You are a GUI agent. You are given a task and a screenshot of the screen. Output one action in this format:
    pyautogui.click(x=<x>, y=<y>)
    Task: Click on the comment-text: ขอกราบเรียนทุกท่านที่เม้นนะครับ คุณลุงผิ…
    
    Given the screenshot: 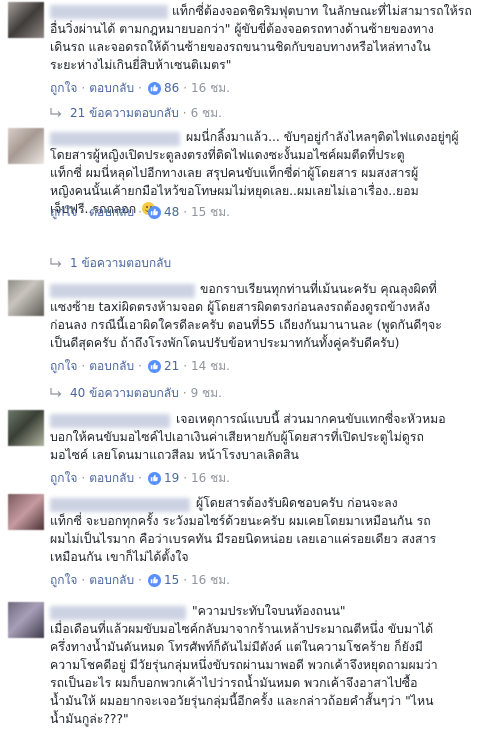 What is the action you would take?
    pyautogui.click(x=246, y=316)
    